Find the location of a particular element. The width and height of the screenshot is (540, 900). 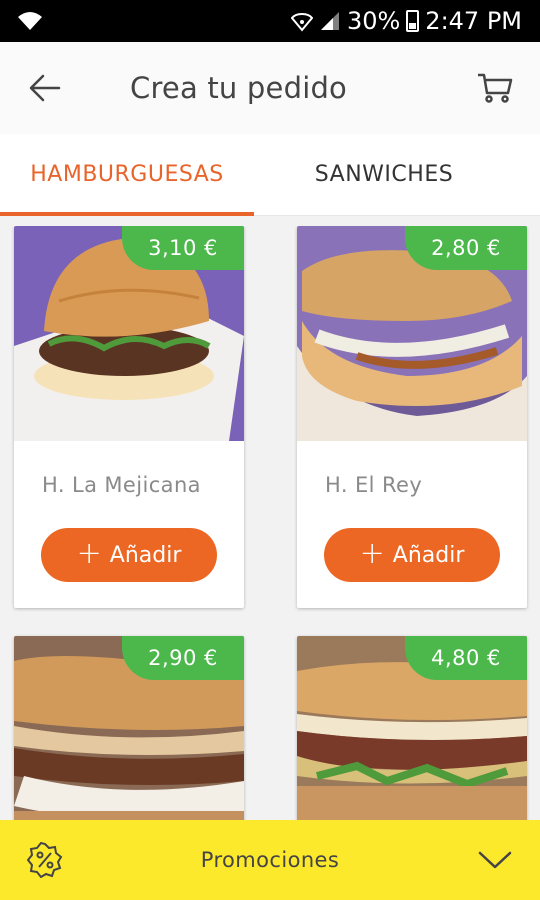

chevron-down-icon is located at coordinates (495, 860).